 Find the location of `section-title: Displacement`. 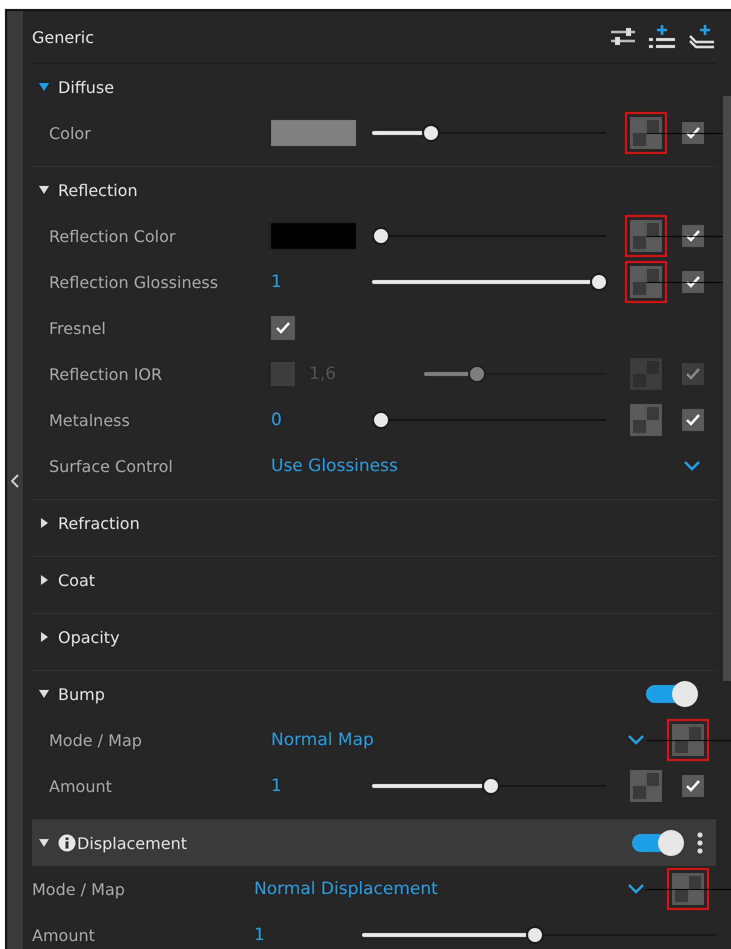

section-title: Displacement is located at coordinates (132, 843).